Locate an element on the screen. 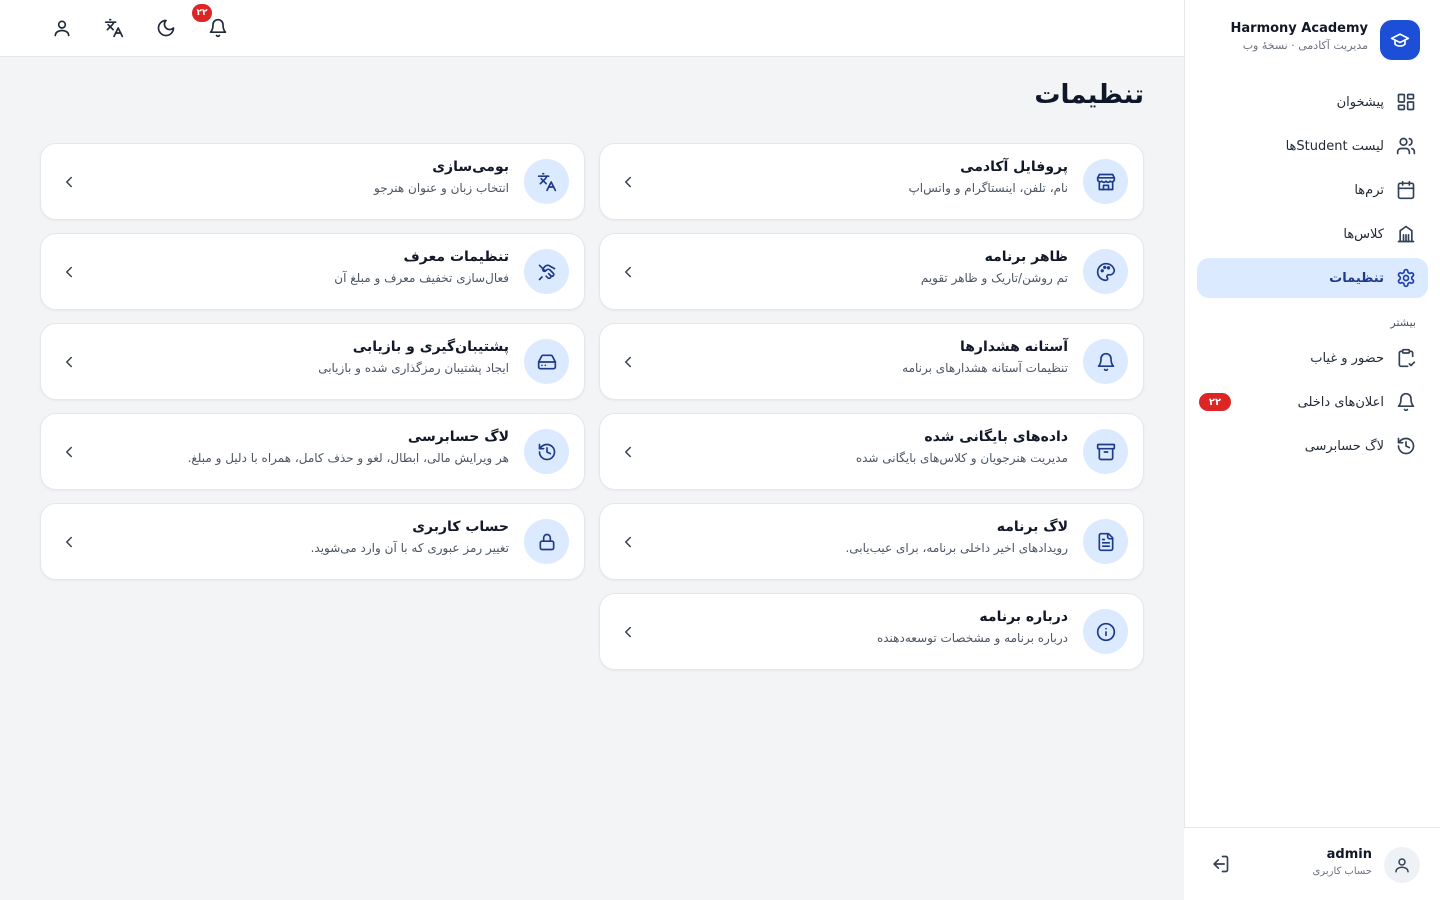 The width and height of the screenshot is (1440, 900). brand-subtitle: مدیریت آکادمی · نسخهٔ وب is located at coordinates (1305, 45).